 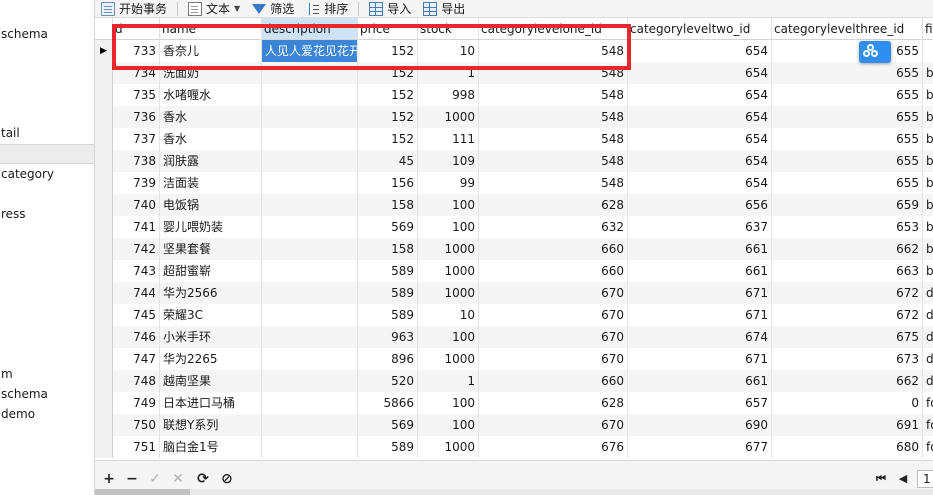 I want to click on column-header-price: price, so click(x=388, y=29).